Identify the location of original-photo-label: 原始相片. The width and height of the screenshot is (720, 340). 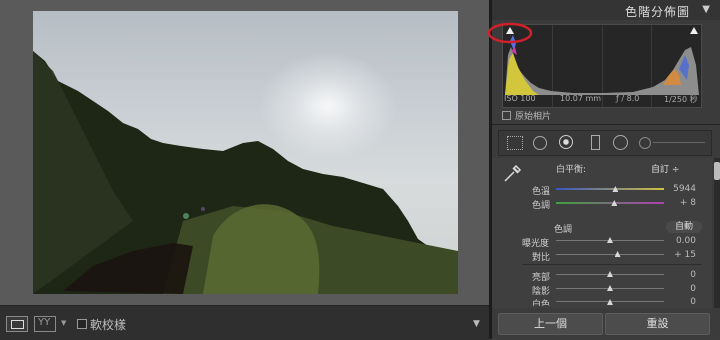
(533, 117).